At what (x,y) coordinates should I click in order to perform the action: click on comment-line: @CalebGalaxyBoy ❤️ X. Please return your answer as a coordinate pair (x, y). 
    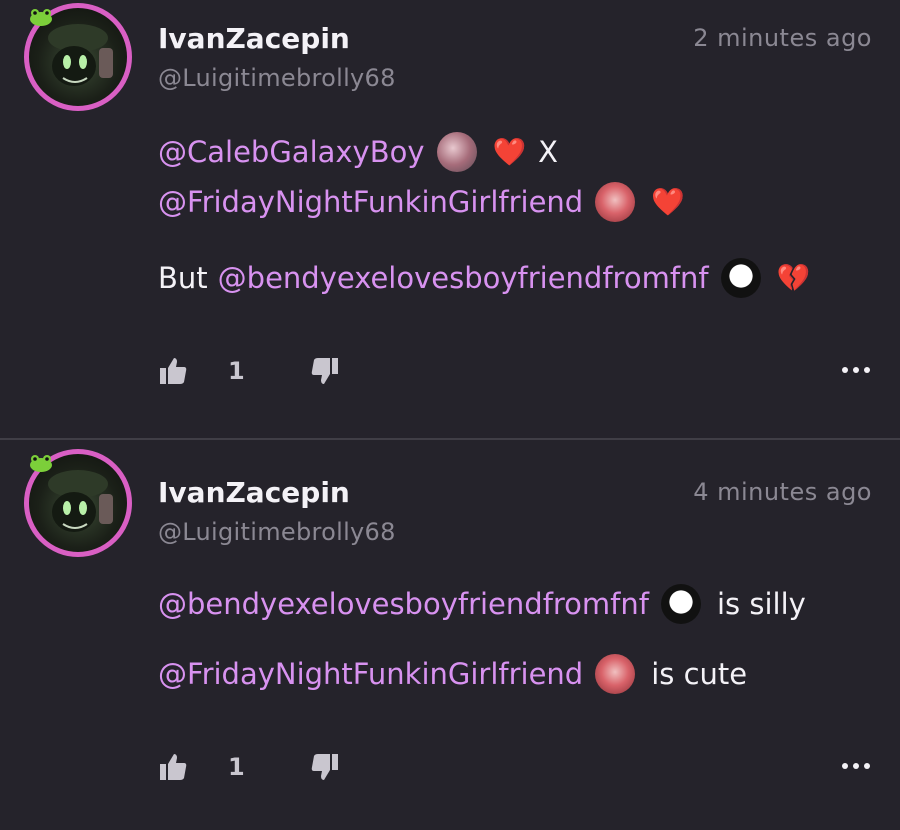
    Looking at the image, I should click on (361, 152).